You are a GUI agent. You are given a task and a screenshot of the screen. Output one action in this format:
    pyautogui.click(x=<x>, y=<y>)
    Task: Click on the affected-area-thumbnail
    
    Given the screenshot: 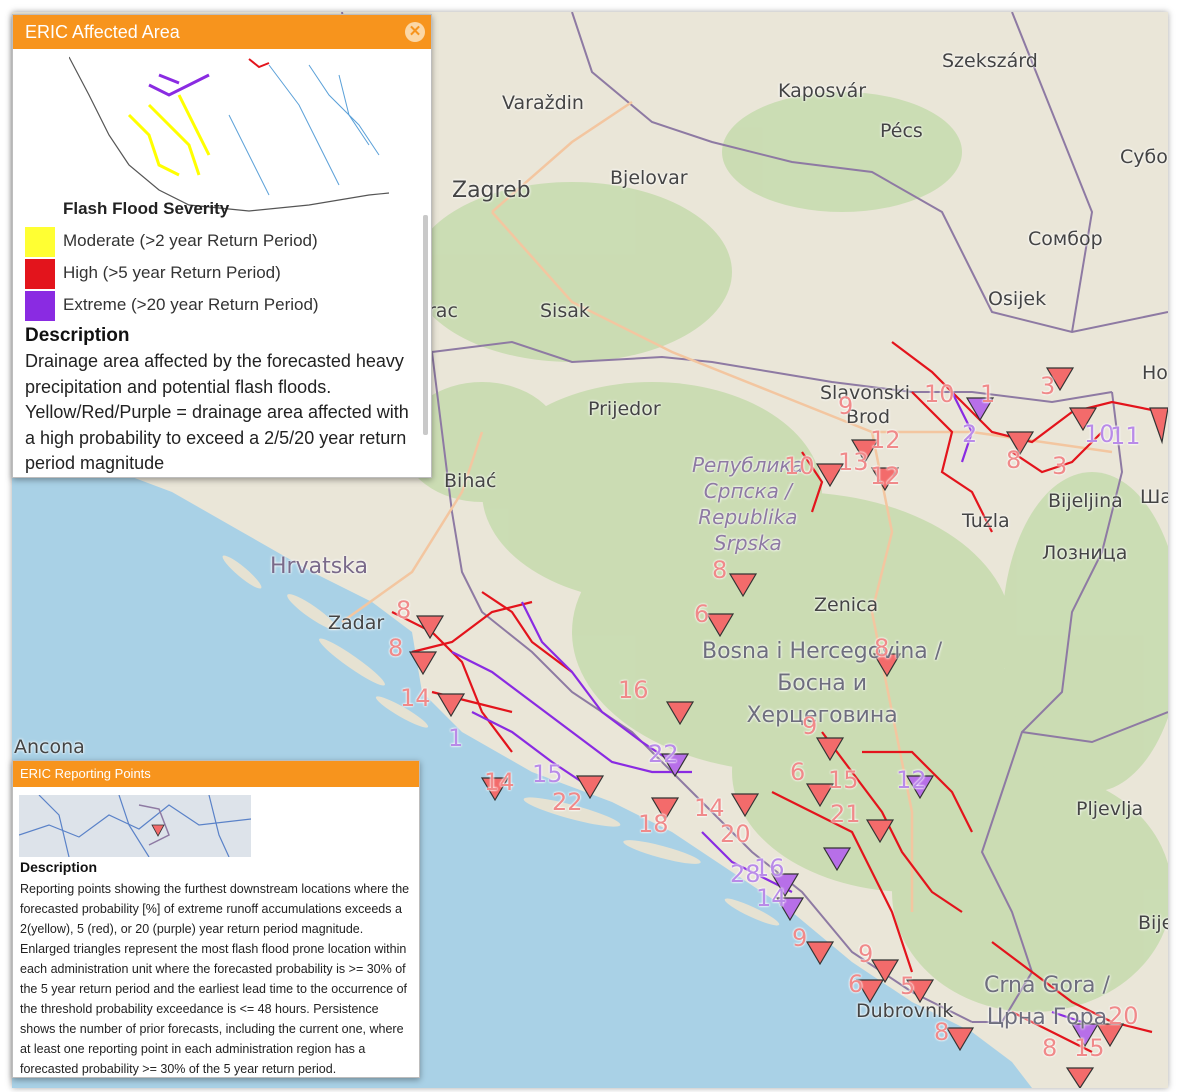 What is the action you would take?
    pyautogui.click(x=229, y=134)
    